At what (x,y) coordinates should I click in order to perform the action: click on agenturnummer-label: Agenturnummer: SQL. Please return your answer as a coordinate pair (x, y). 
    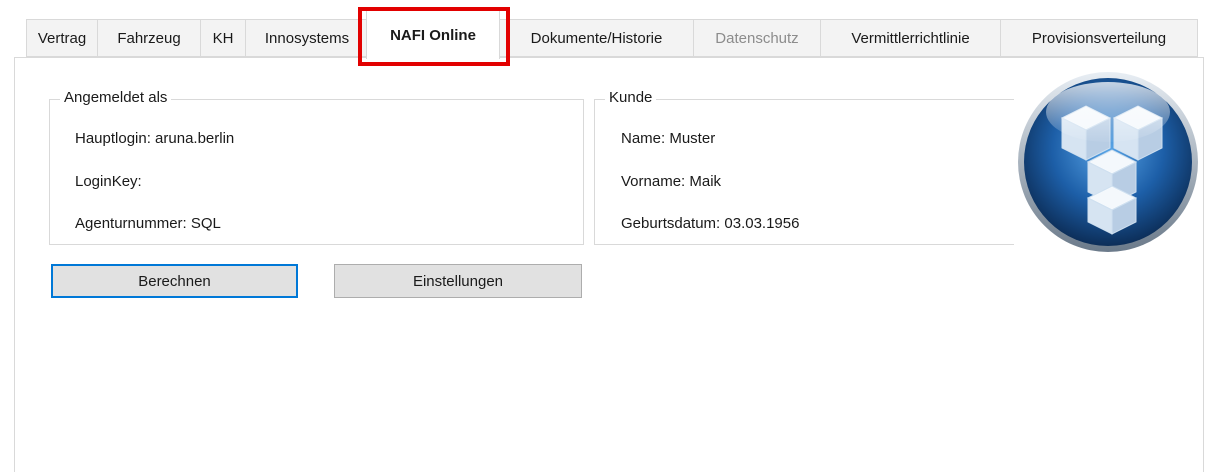
    Looking at the image, I should click on (148, 223).